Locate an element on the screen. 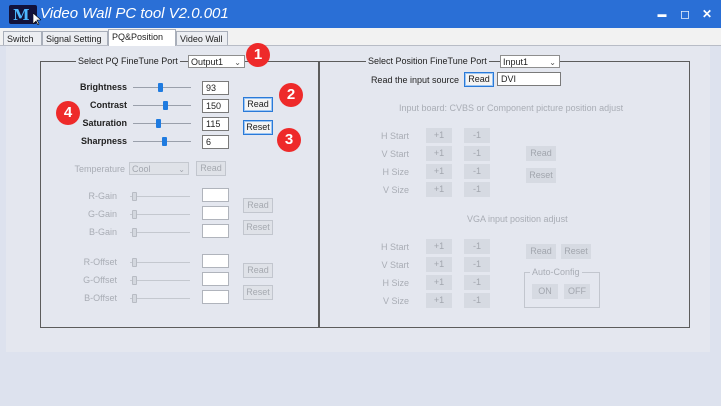  ib-read-button: Read is located at coordinates (541, 153).